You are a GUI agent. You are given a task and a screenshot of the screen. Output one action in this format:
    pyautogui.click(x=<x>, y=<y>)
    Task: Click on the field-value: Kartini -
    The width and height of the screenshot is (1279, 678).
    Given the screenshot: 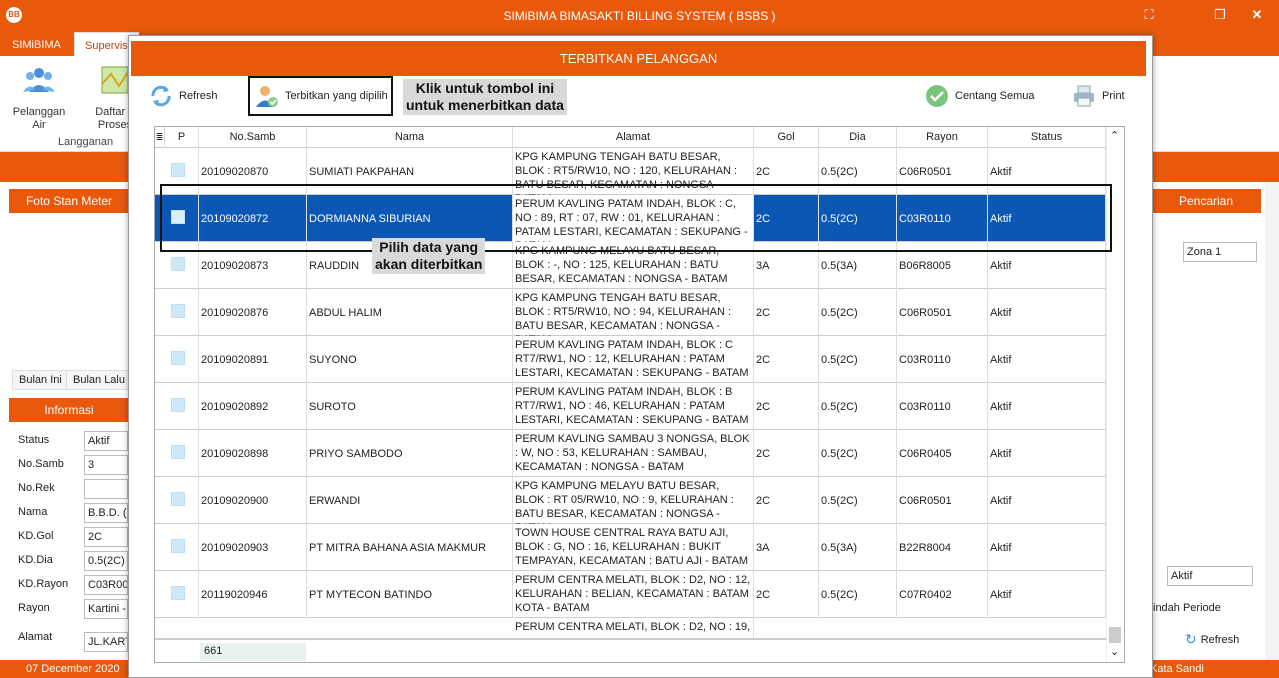 What is the action you would take?
    pyautogui.click(x=106, y=609)
    